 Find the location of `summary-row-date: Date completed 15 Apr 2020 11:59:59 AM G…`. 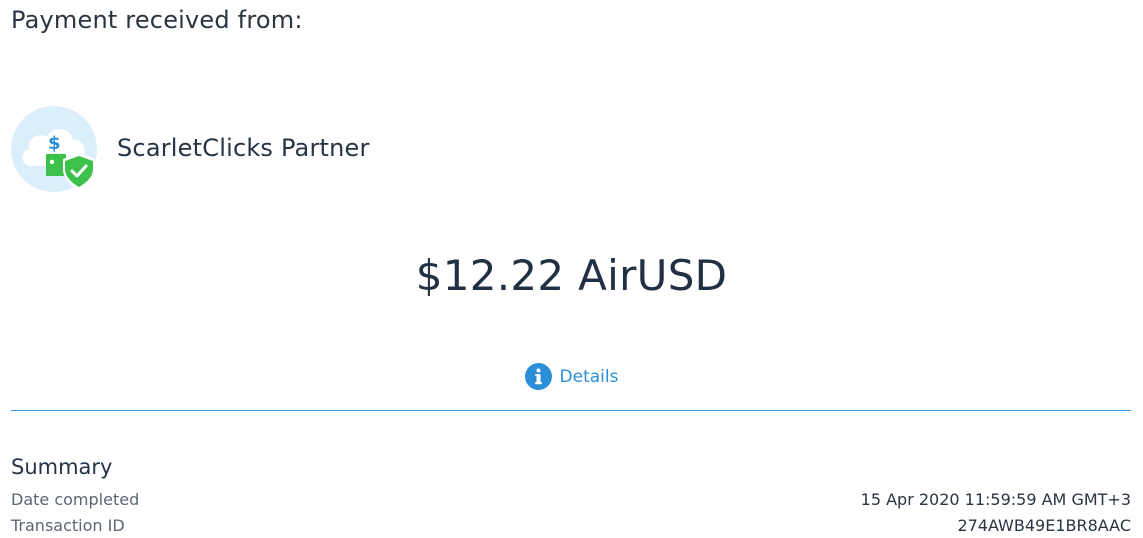

summary-row-date: Date completed 15 Apr 2020 11:59:59 AM G… is located at coordinates (571, 500).